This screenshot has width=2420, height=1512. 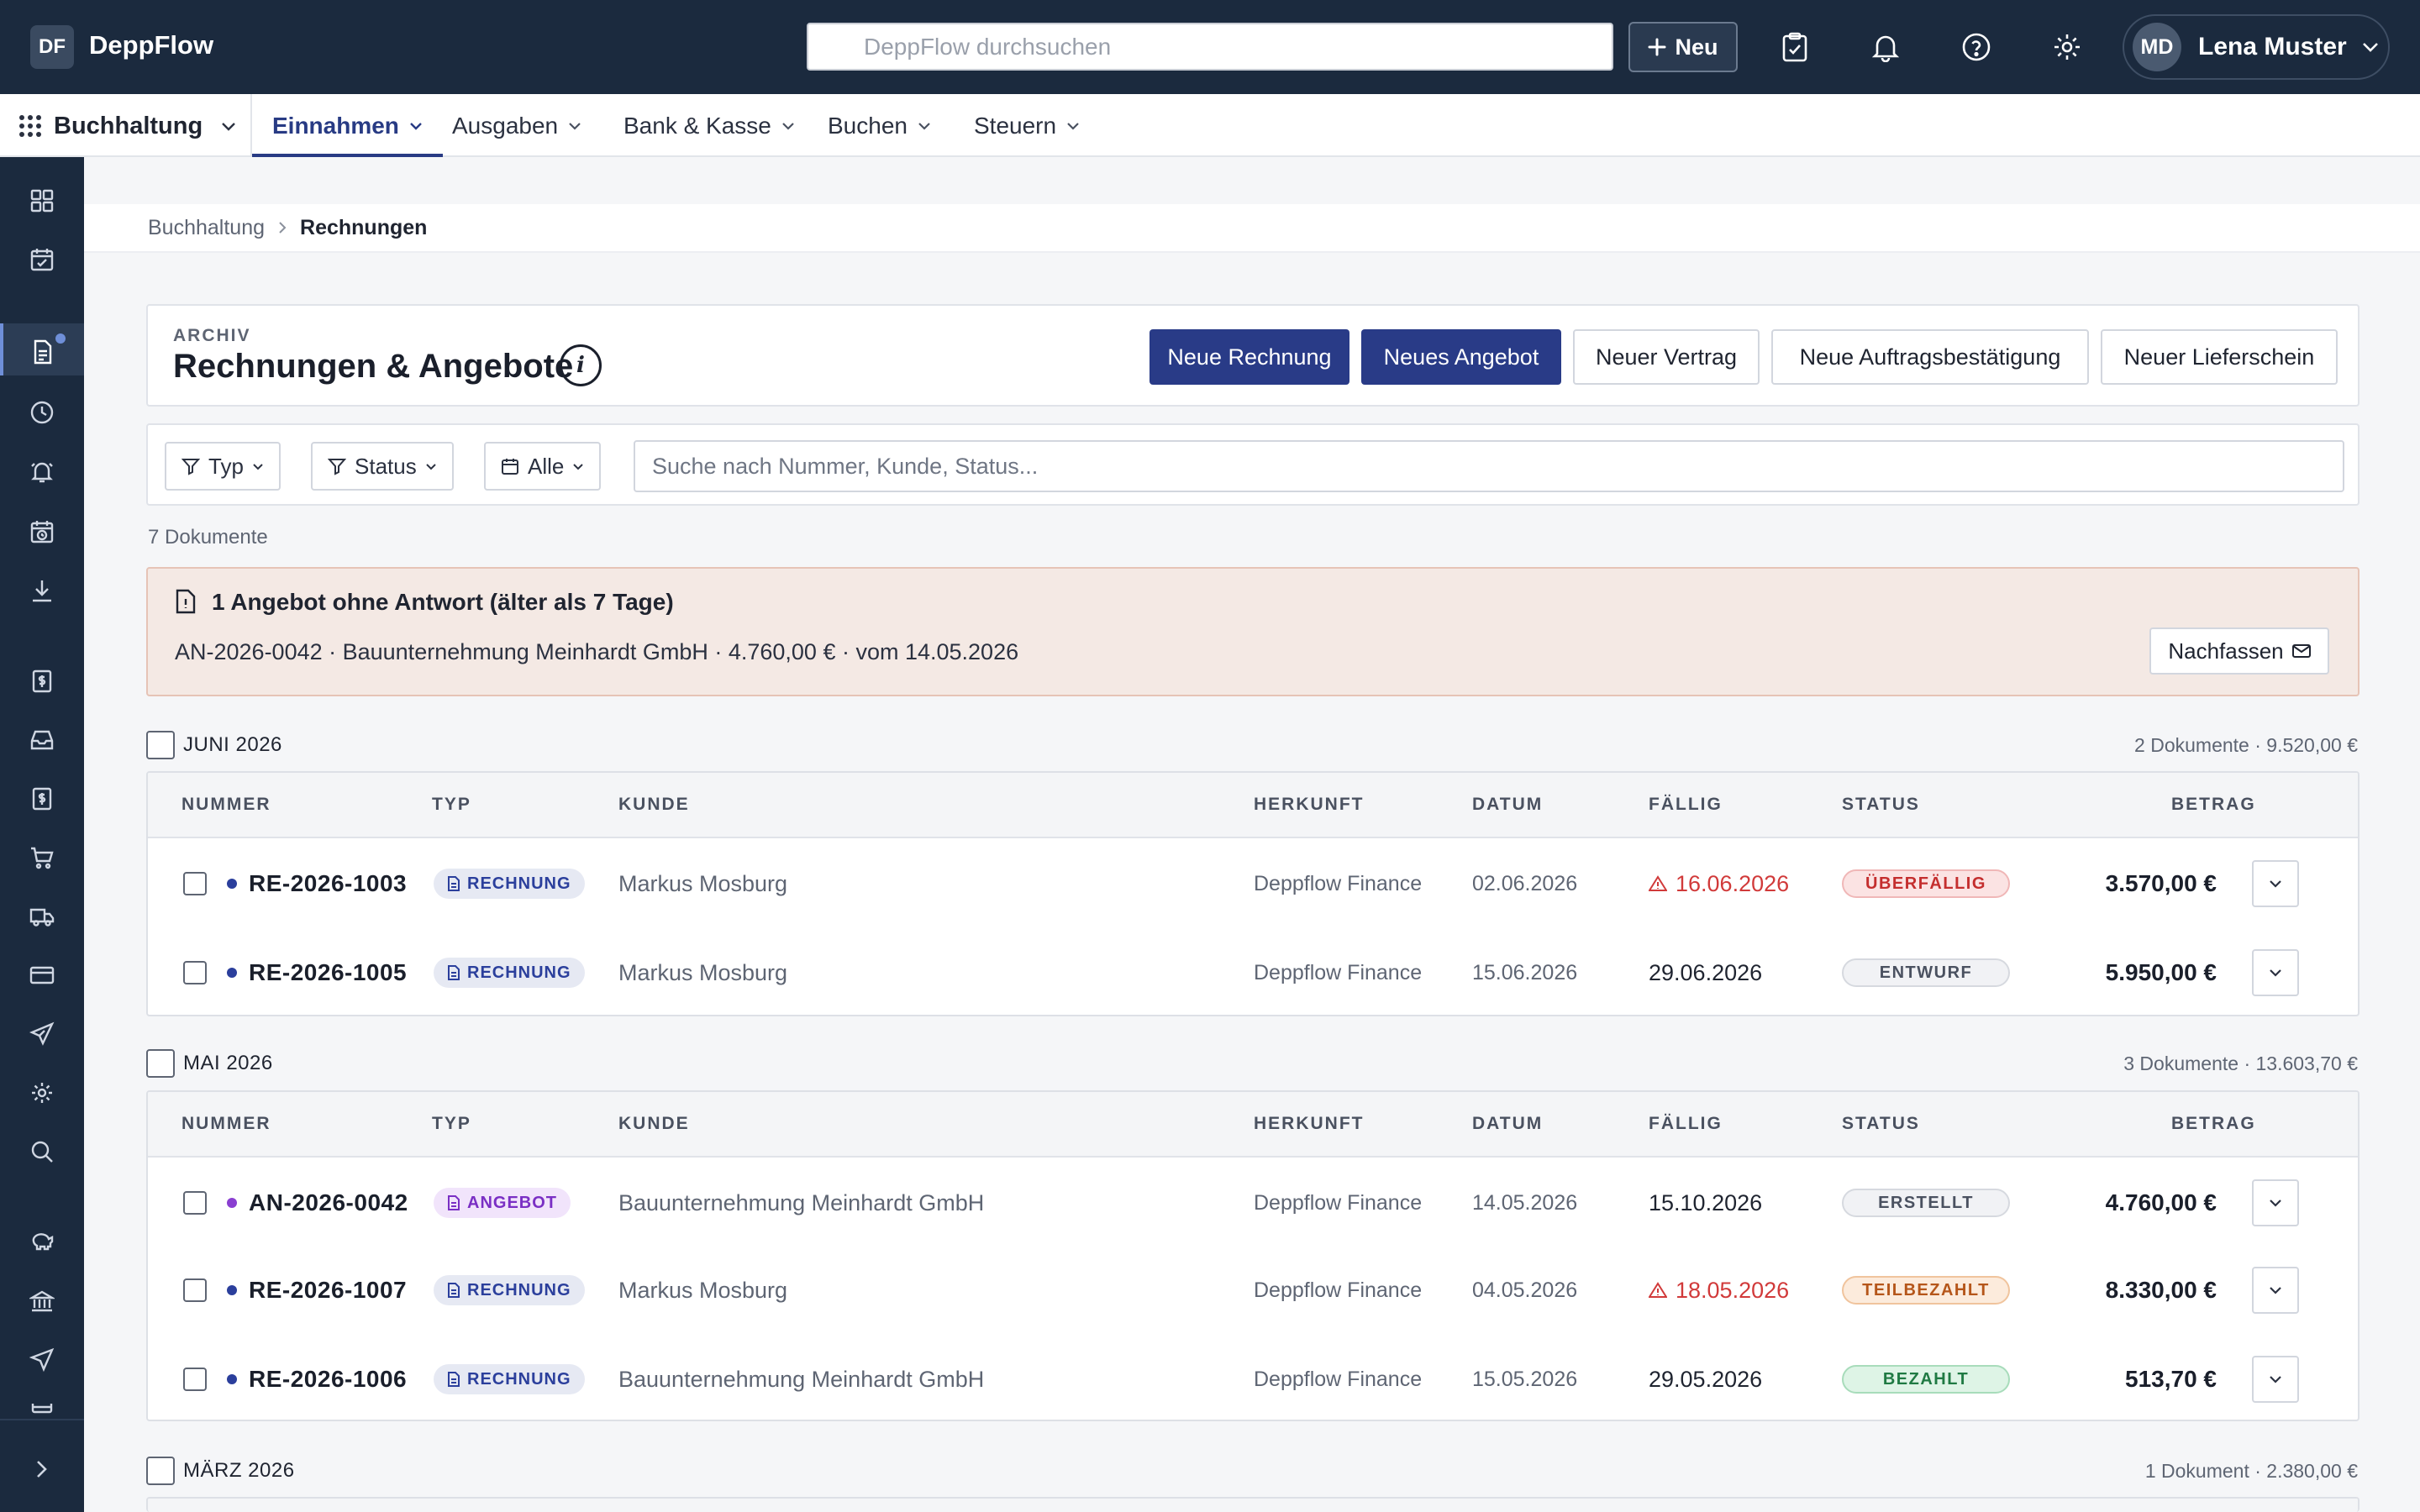 What do you see at coordinates (127, 126) in the screenshot?
I see `module-switcher: Buchhaltung` at bounding box center [127, 126].